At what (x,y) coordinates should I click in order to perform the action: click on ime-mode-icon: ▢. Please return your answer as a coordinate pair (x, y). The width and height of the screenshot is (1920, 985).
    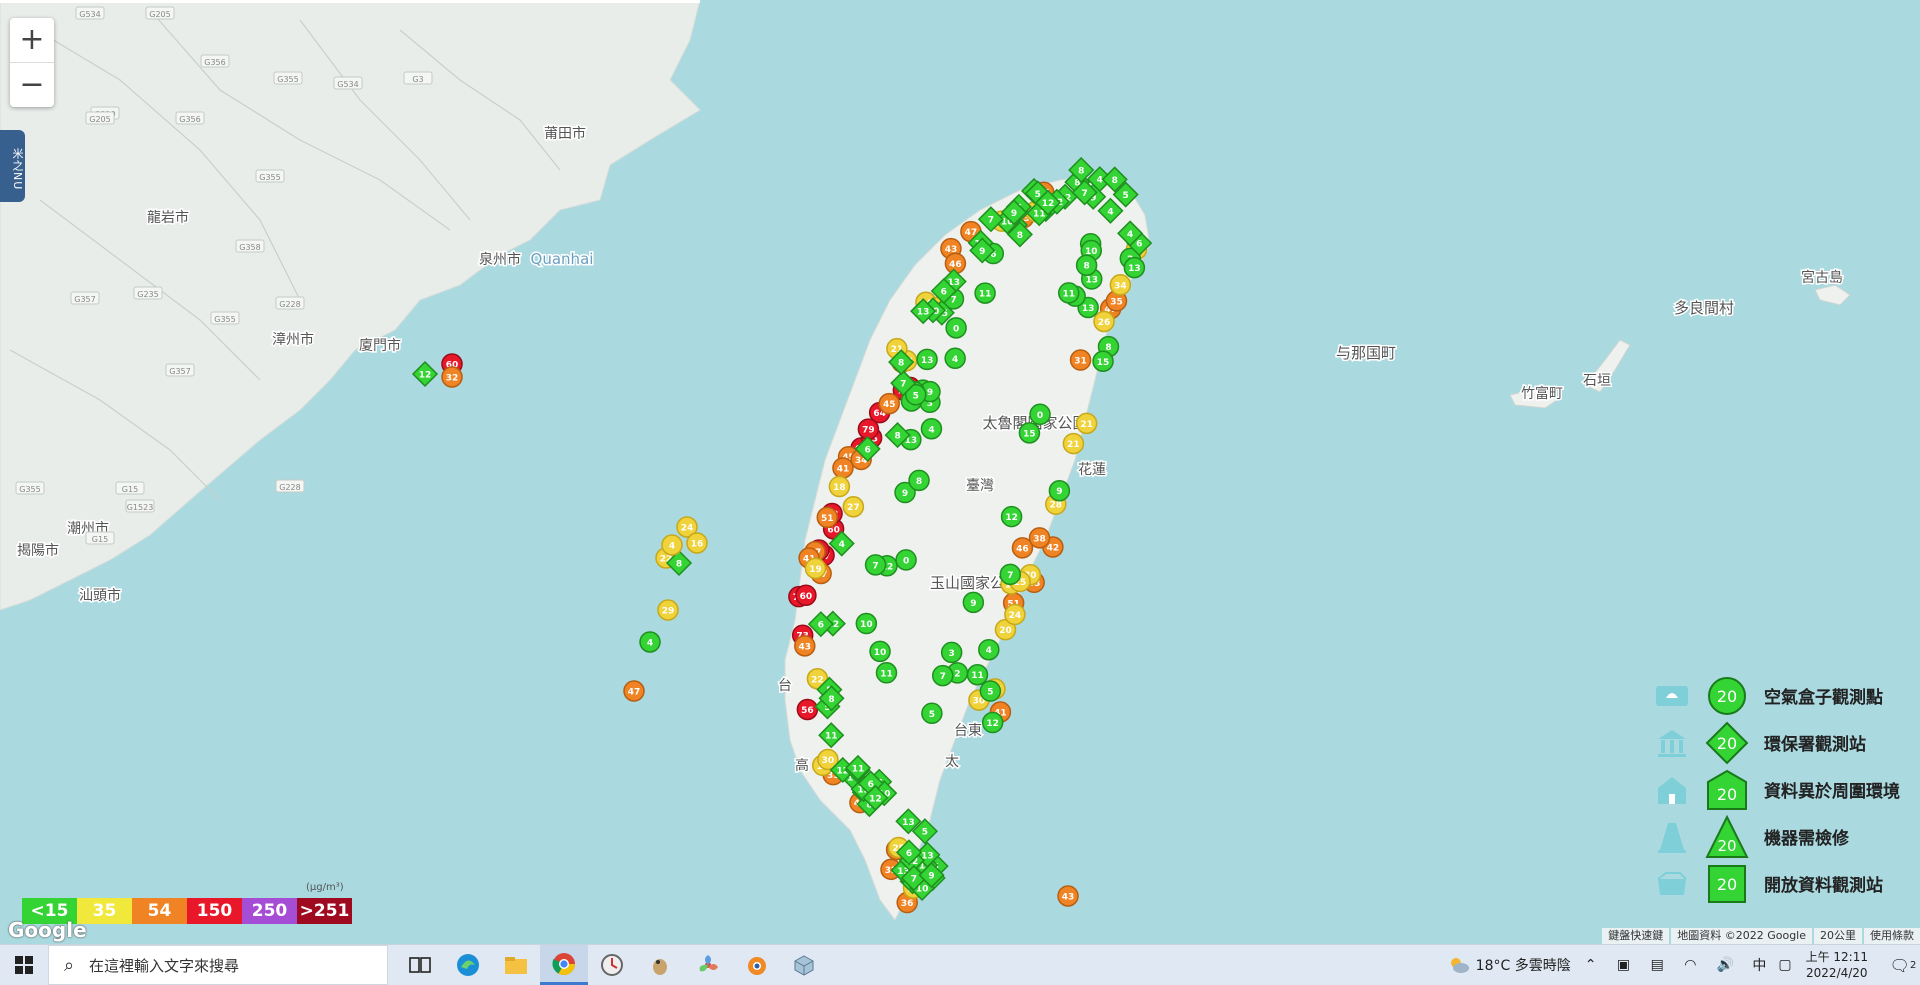
    Looking at the image, I should click on (1784, 965).